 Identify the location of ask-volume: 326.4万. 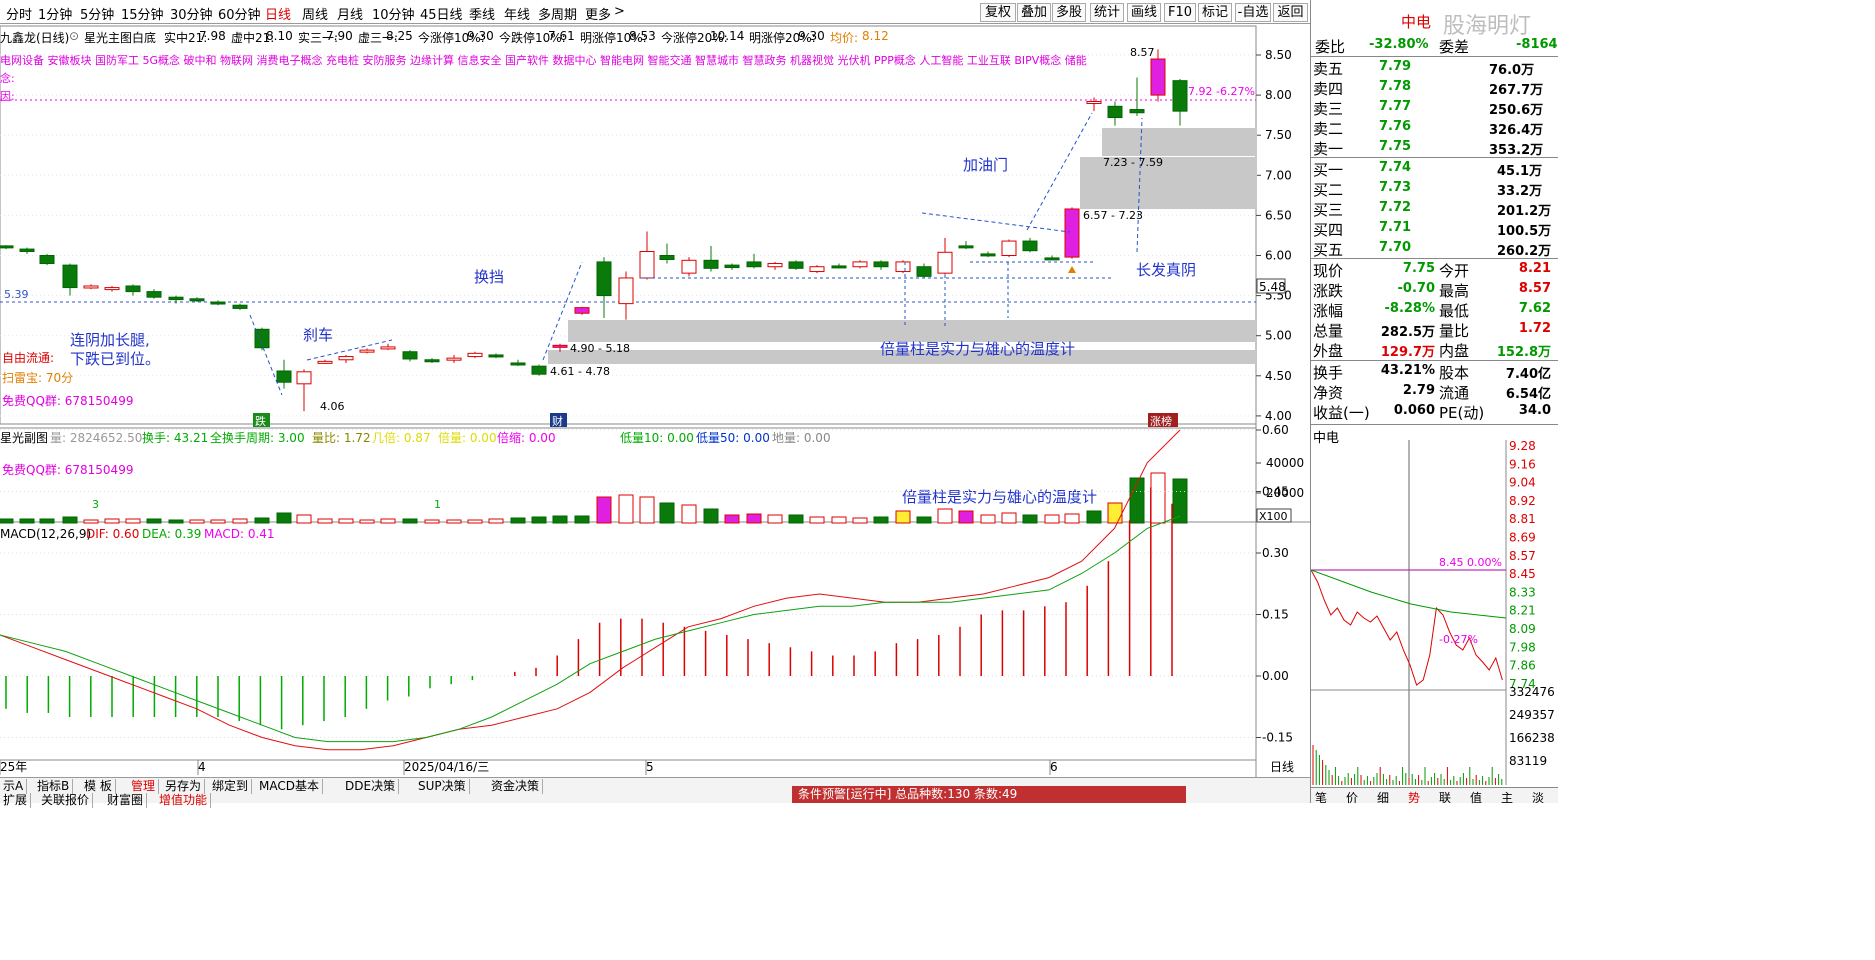
(1516, 130).